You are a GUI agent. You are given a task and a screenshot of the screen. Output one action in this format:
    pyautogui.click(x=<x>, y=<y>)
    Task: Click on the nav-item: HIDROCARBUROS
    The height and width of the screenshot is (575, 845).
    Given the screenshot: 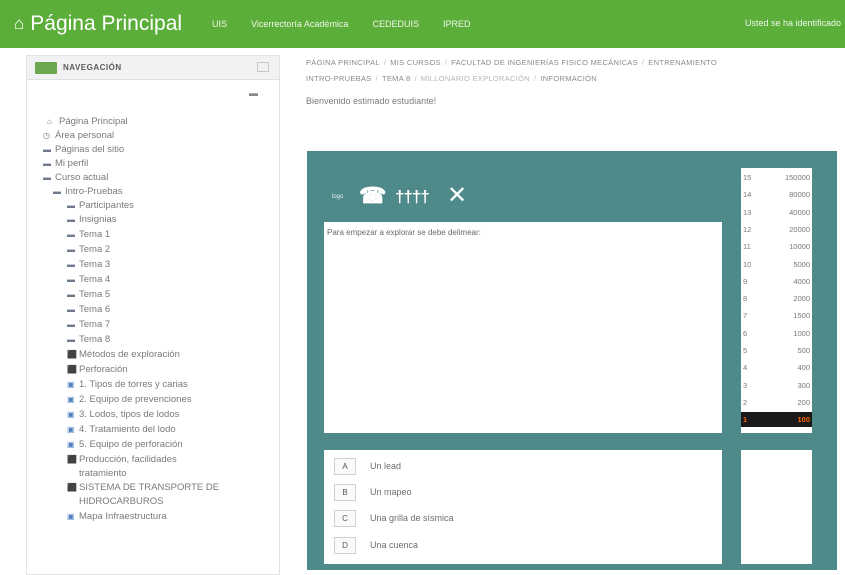 What is the action you would take?
    pyautogui.click(x=121, y=501)
    